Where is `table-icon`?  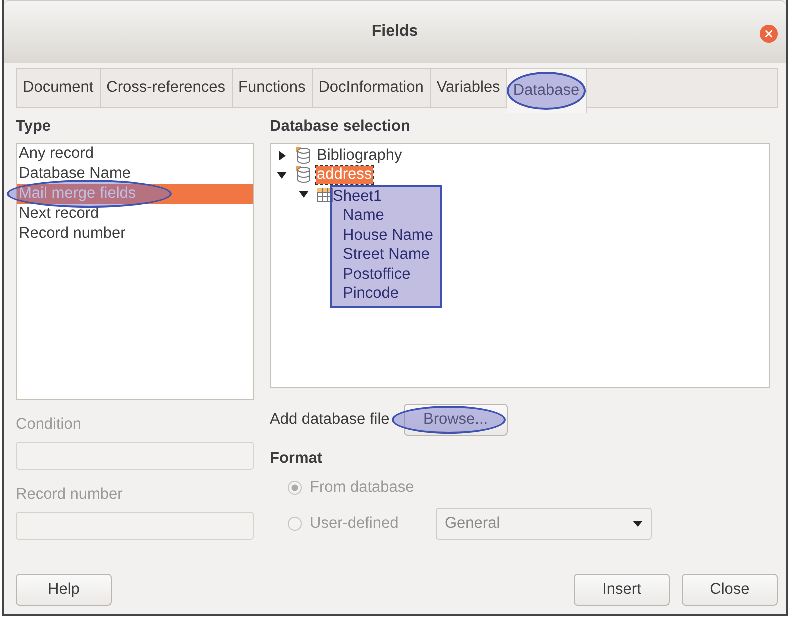
table-icon is located at coordinates (325, 195).